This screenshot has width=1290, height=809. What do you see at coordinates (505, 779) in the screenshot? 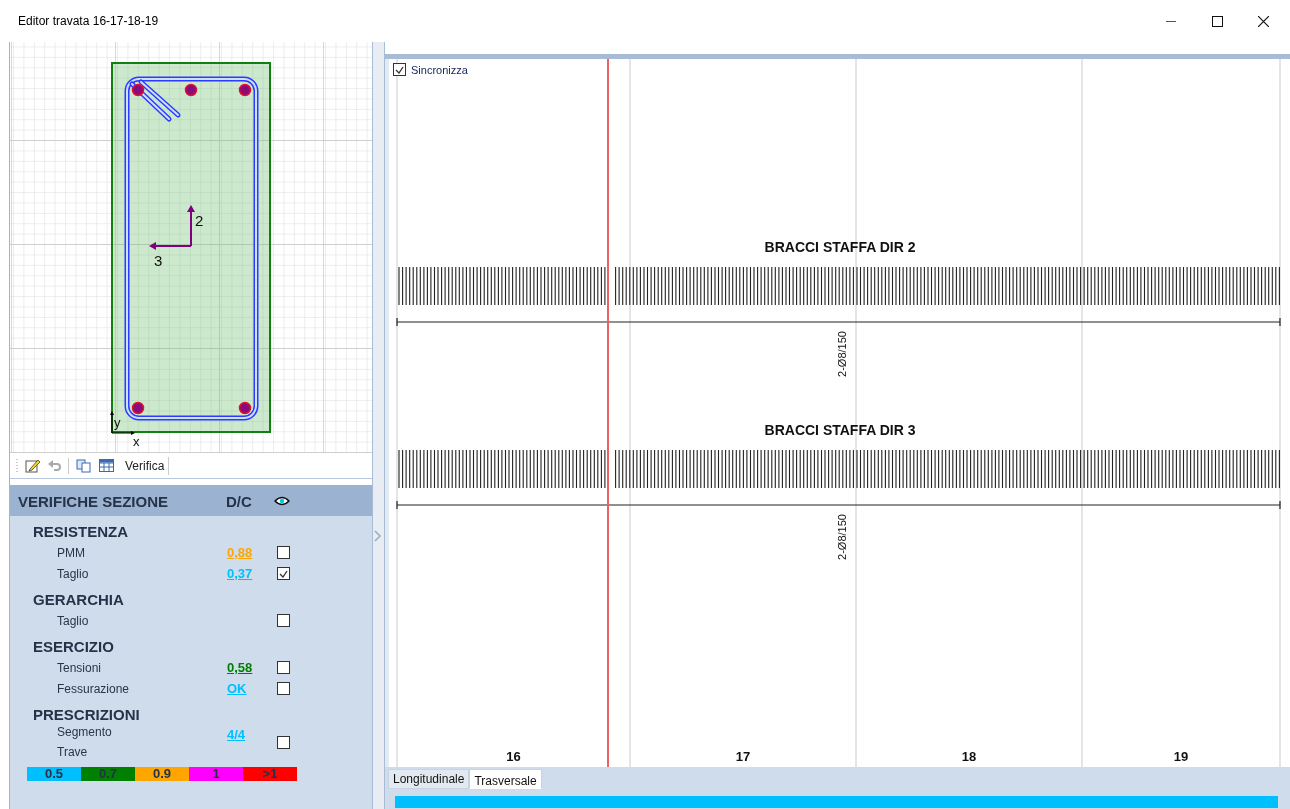
I see `tab: Trasversale` at bounding box center [505, 779].